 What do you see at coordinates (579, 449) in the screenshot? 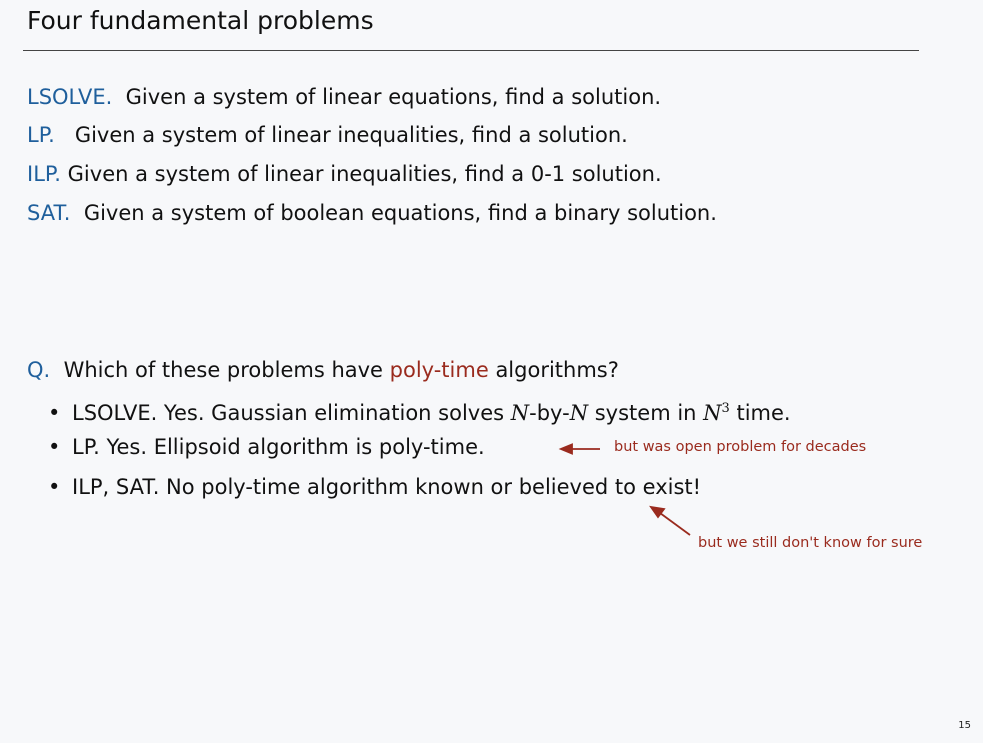
I see `arrow-to-lp` at bounding box center [579, 449].